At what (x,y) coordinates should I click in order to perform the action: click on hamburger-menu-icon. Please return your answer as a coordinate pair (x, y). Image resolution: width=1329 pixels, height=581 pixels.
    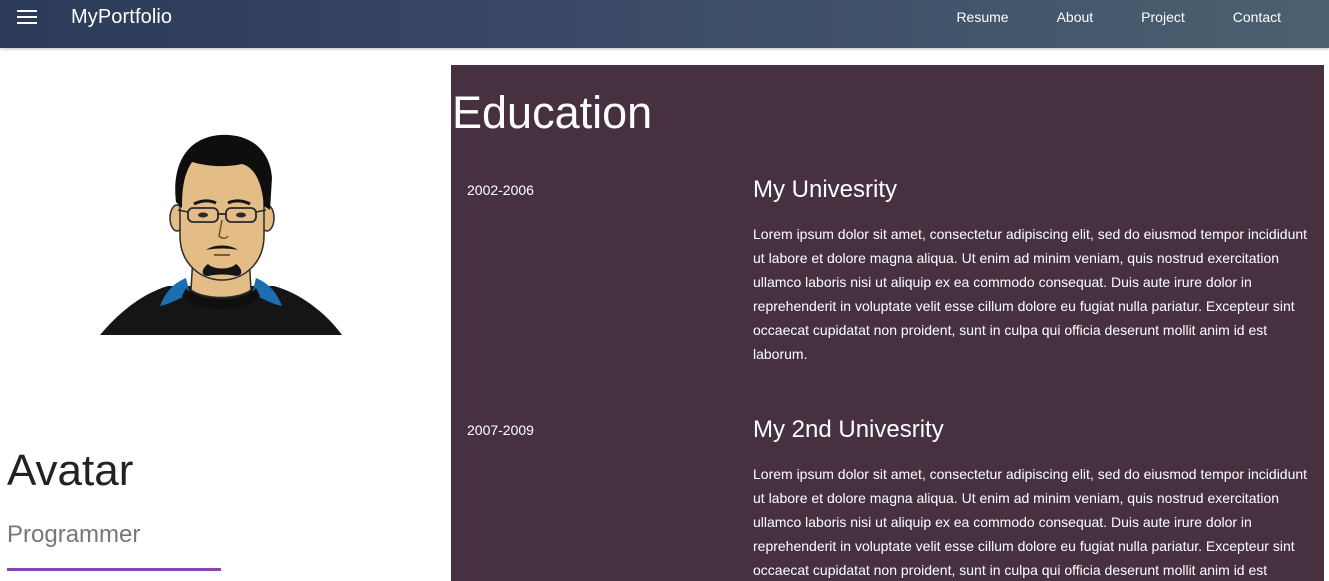
    Looking at the image, I should click on (27, 18).